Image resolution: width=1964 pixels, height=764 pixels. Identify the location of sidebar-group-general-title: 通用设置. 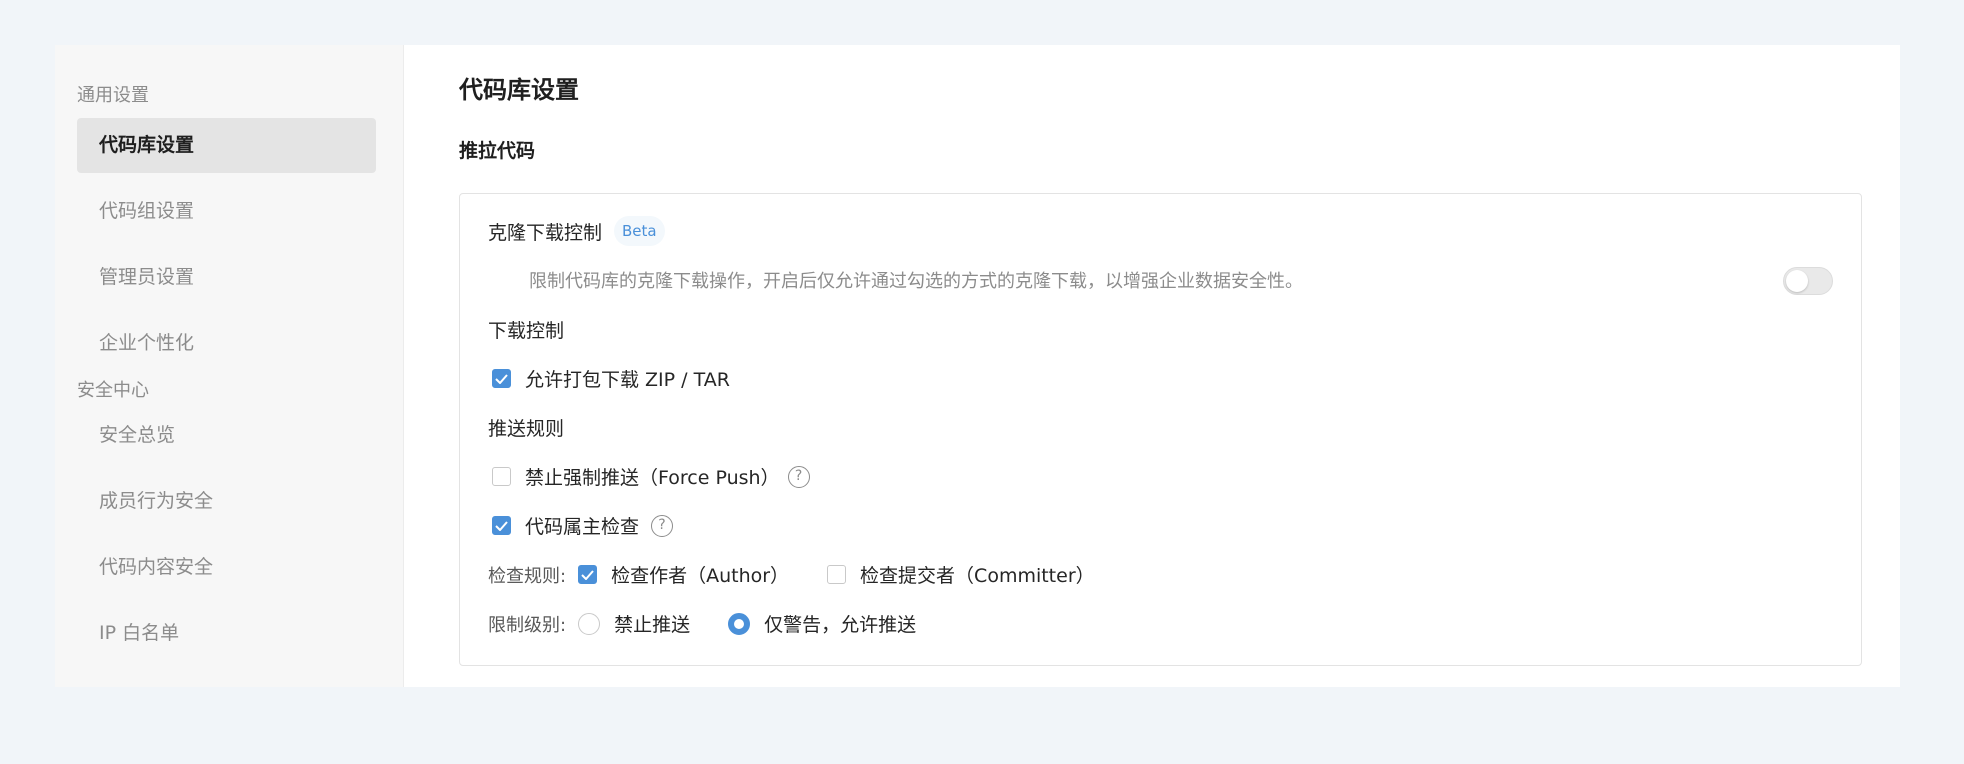
(113, 95).